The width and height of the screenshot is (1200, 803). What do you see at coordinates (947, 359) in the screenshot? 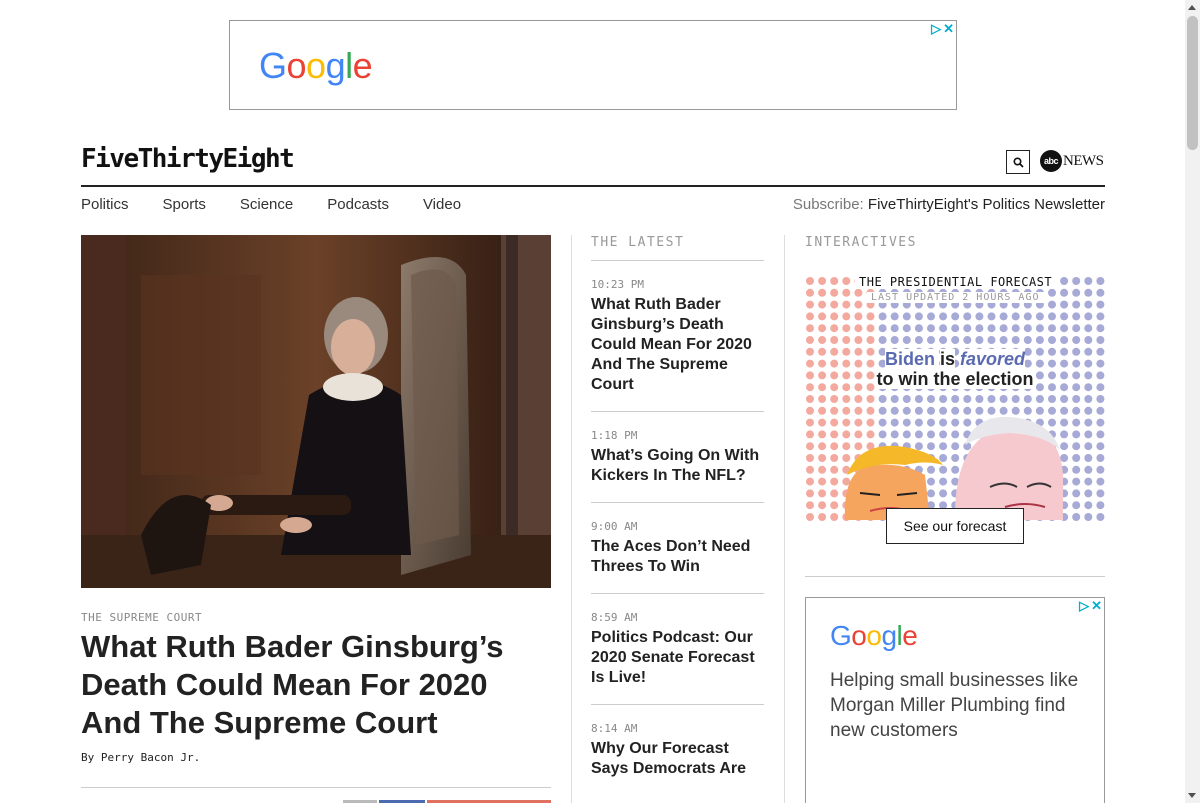
I see `forecast-is: is` at bounding box center [947, 359].